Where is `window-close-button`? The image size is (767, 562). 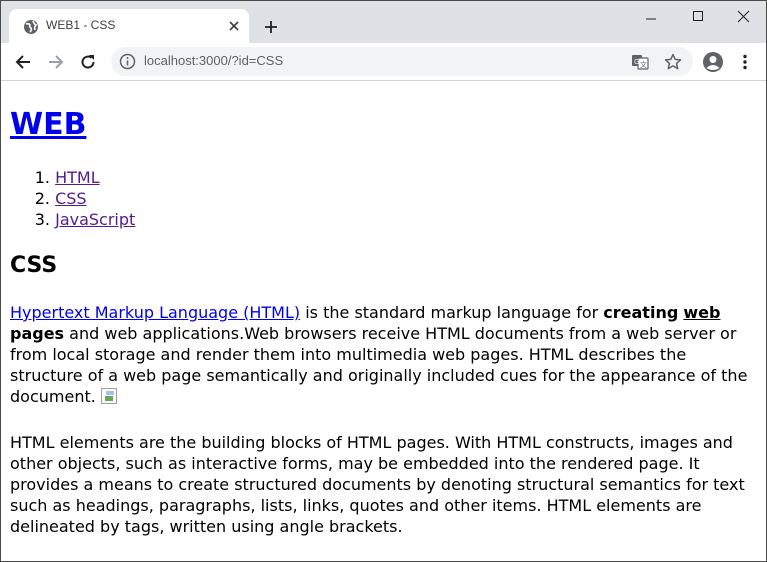
window-close-button is located at coordinates (743, 16).